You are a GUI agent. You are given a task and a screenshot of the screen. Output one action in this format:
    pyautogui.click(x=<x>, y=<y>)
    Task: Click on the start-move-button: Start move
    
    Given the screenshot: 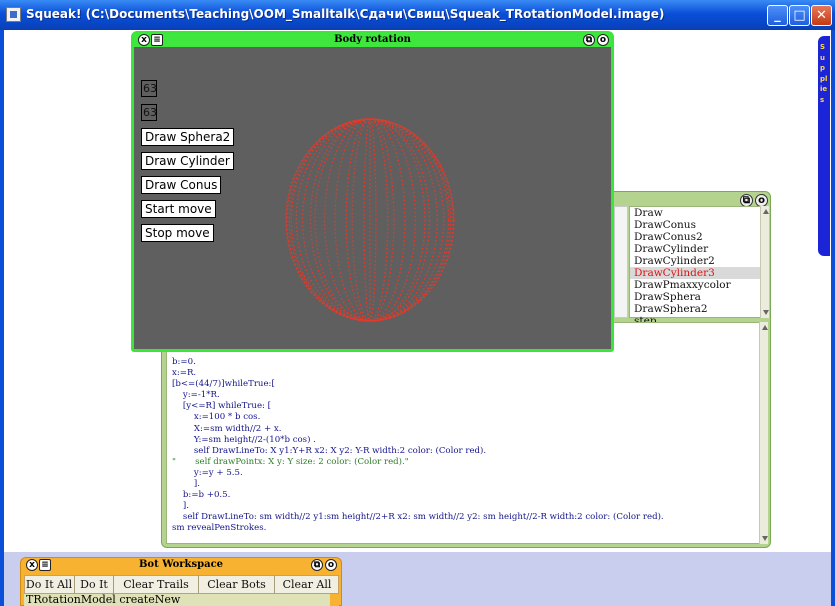 What is the action you would take?
    pyautogui.click(x=178, y=209)
    